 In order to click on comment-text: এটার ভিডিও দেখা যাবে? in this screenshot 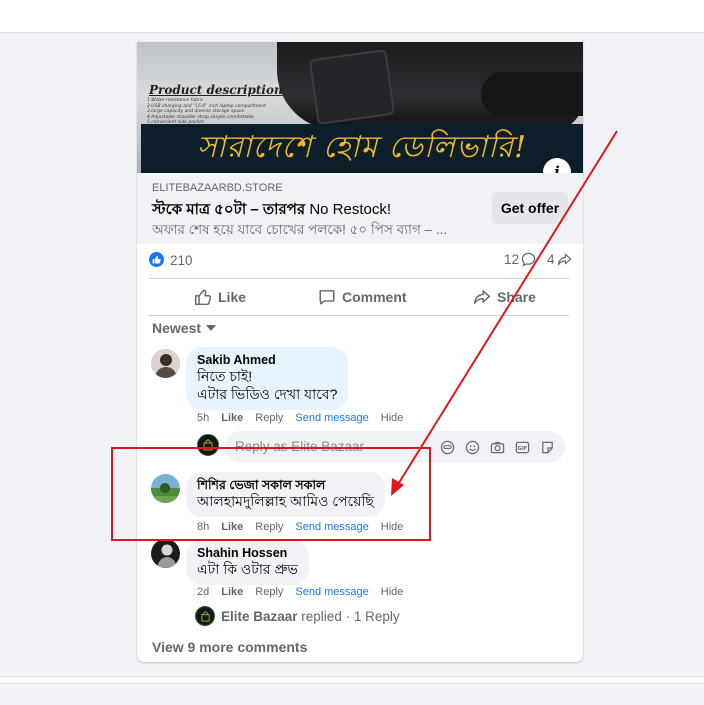, I will do `click(267, 394)`.